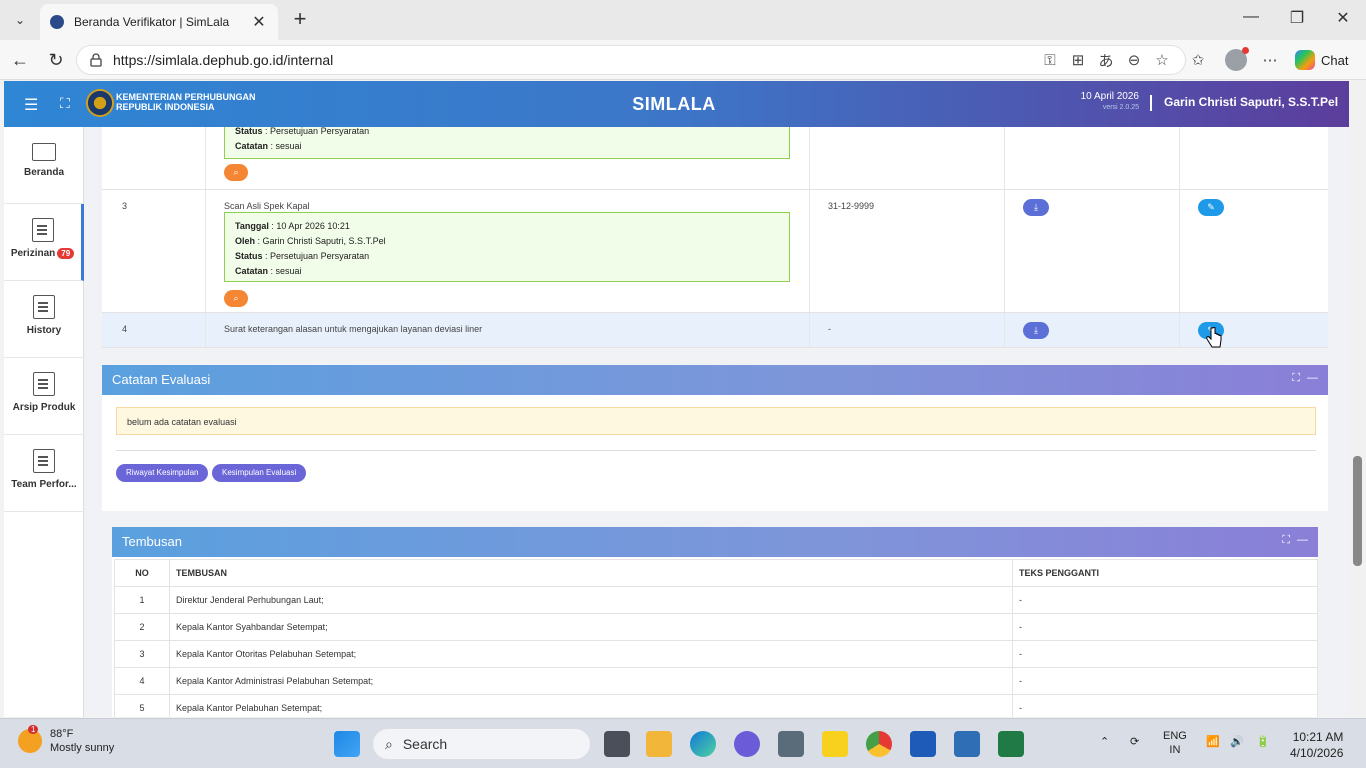 This screenshot has width=1366, height=768. Describe the element at coordinates (1134, 741) in the screenshot. I see `sync-icon: ⟳` at that location.